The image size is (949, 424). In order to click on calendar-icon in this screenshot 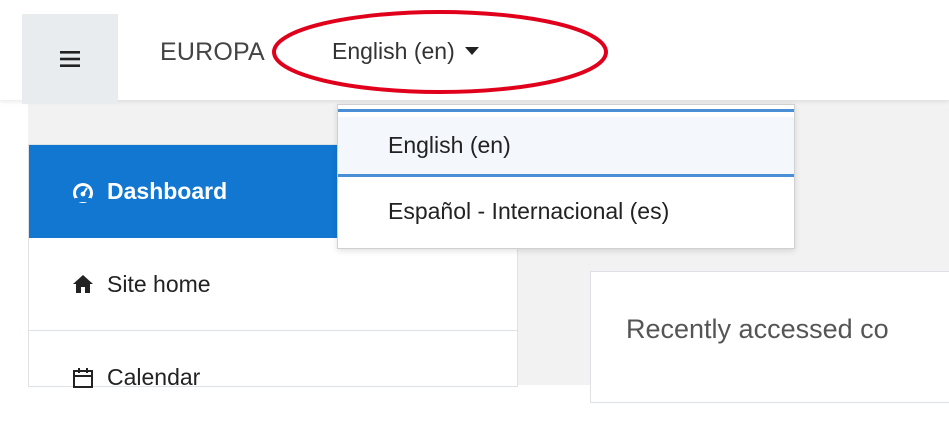, I will do `click(83, 377)`.